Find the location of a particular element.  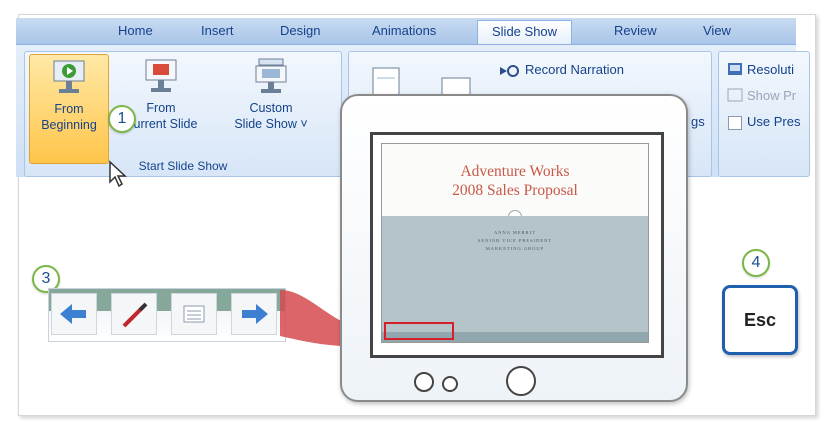

next-slide-button is located at coordinates (254, 314).